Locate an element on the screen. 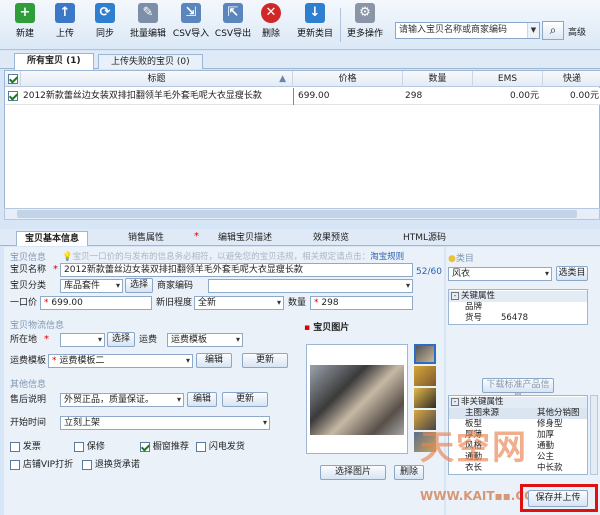  tab-basic-info: 宝贝基本信息 is located at coordinates (52, 238).